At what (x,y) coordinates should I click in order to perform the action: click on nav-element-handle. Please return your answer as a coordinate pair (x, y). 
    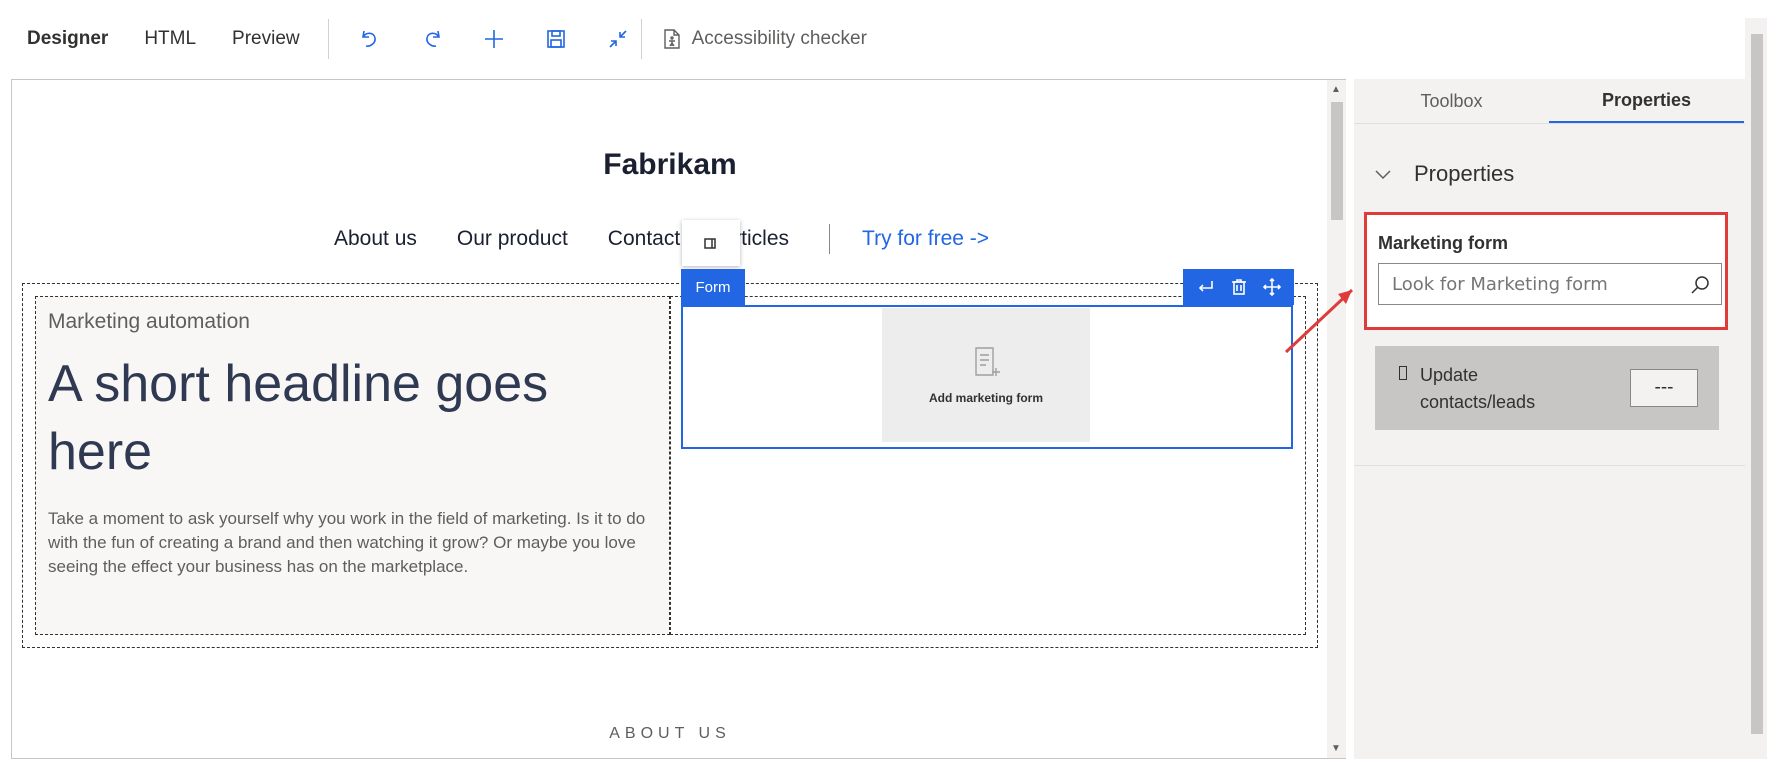
    Looking at the image, I should click on (711, 243).